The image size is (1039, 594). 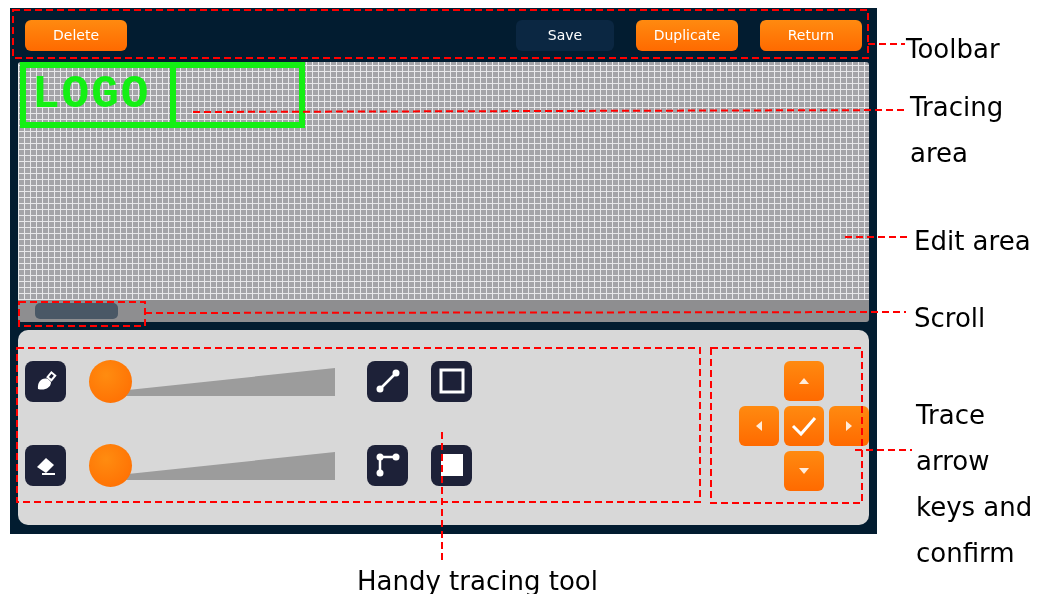 I want to click on line-tool-icon, so click(x=387, y=381).